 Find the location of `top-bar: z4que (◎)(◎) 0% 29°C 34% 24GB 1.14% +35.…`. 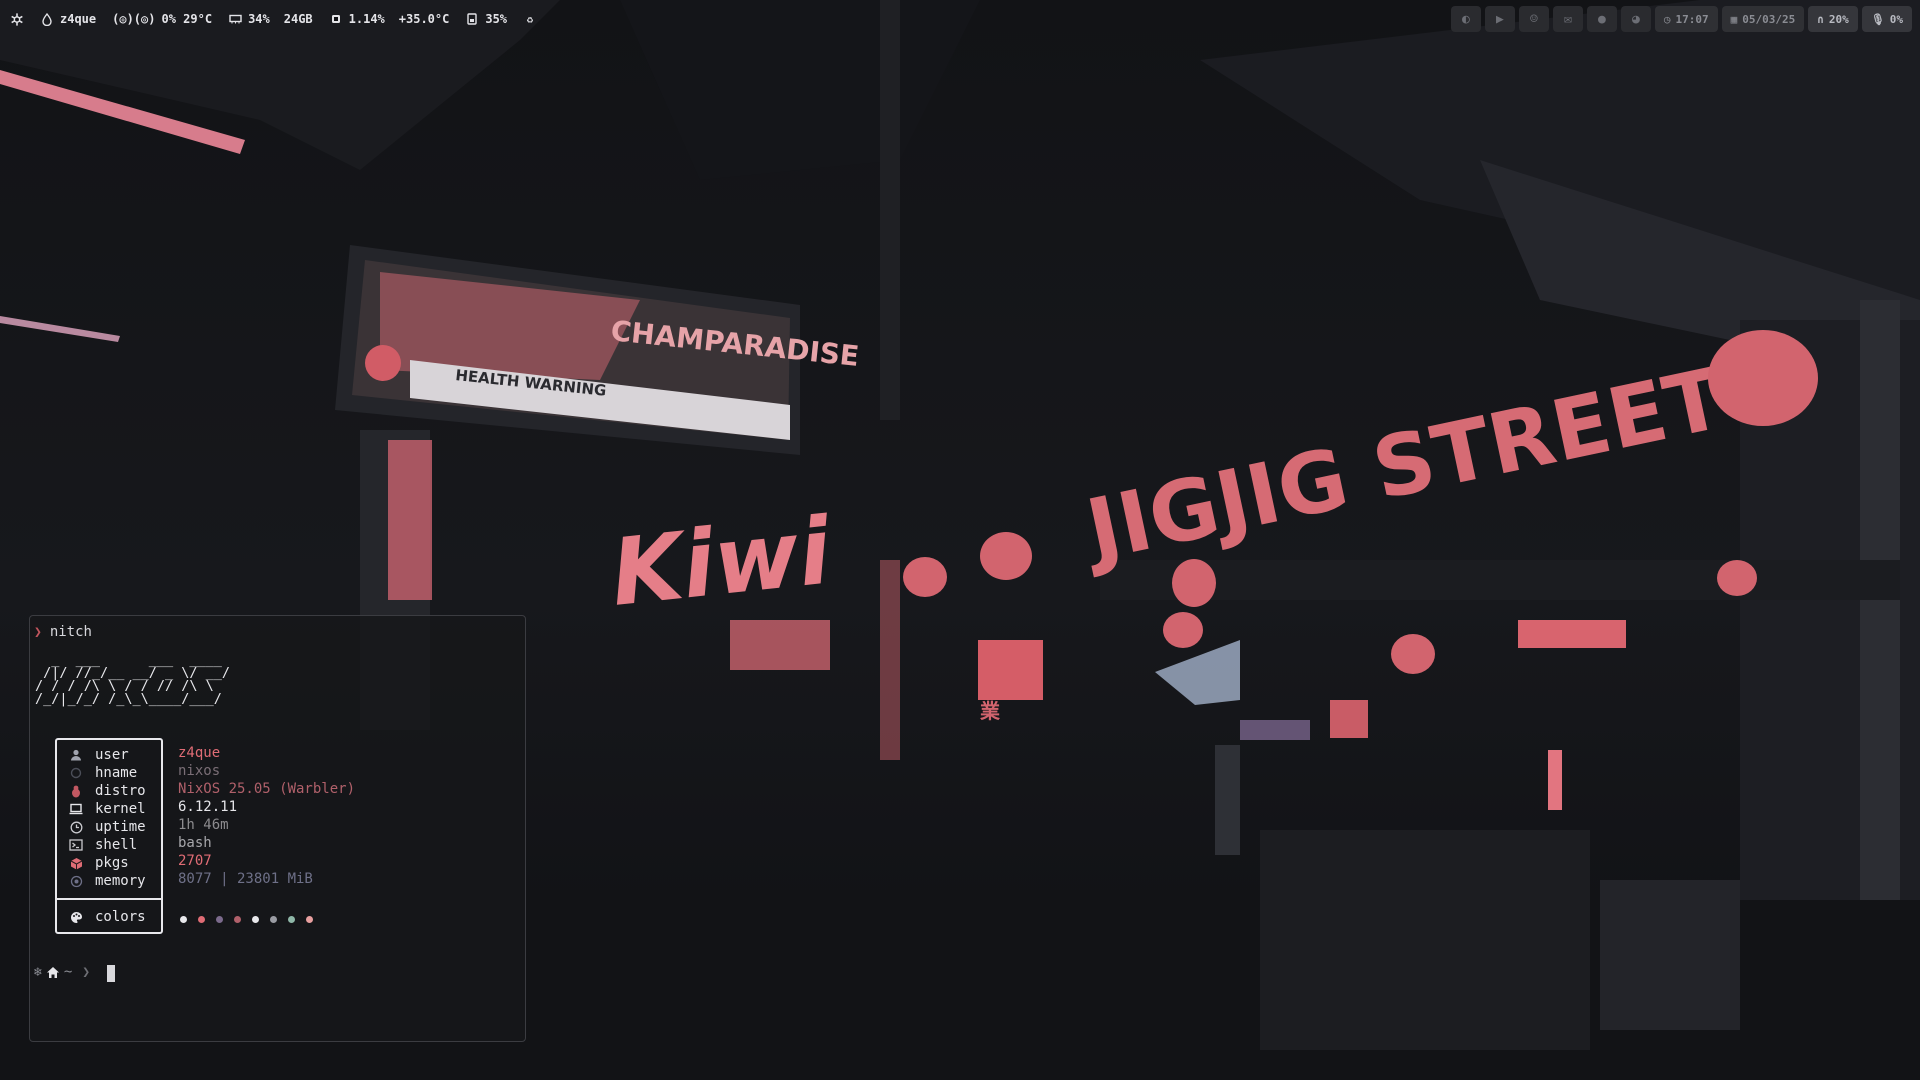

top-bar: z4que (◎)(◎) 0% 29°C 34% 24GB 1.14% +35.… is located at coordinates (960, 19).